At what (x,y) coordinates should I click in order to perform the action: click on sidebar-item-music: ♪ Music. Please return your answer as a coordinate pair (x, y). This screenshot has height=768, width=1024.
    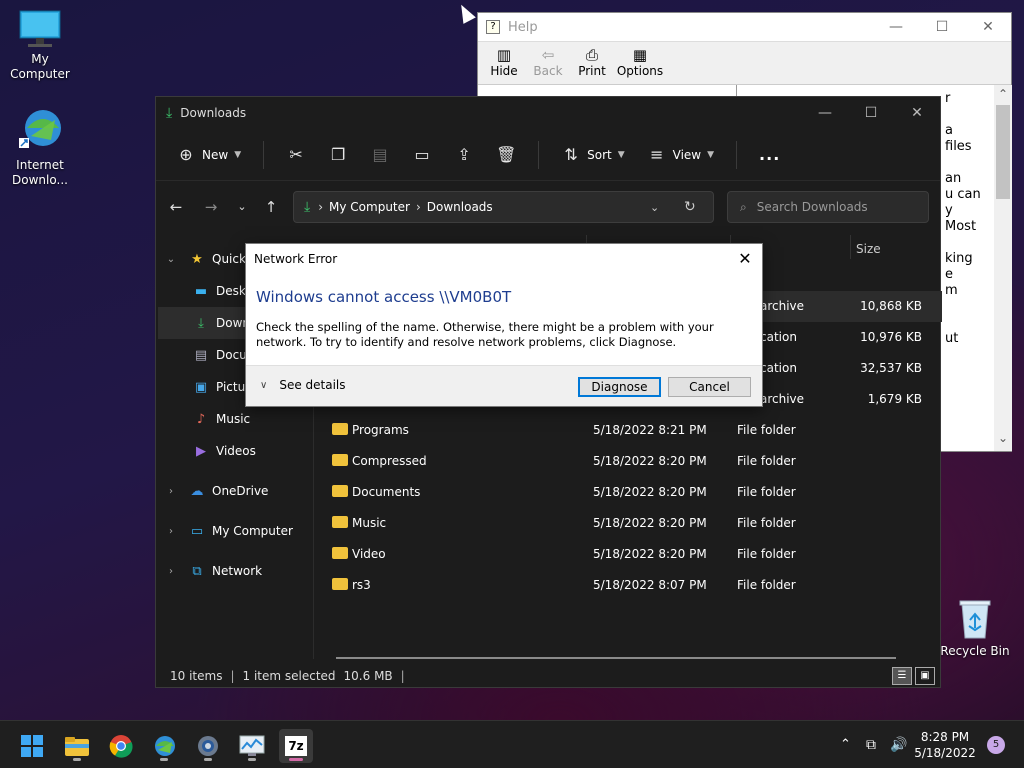
    Looking at the image, I should click on (234, 419).